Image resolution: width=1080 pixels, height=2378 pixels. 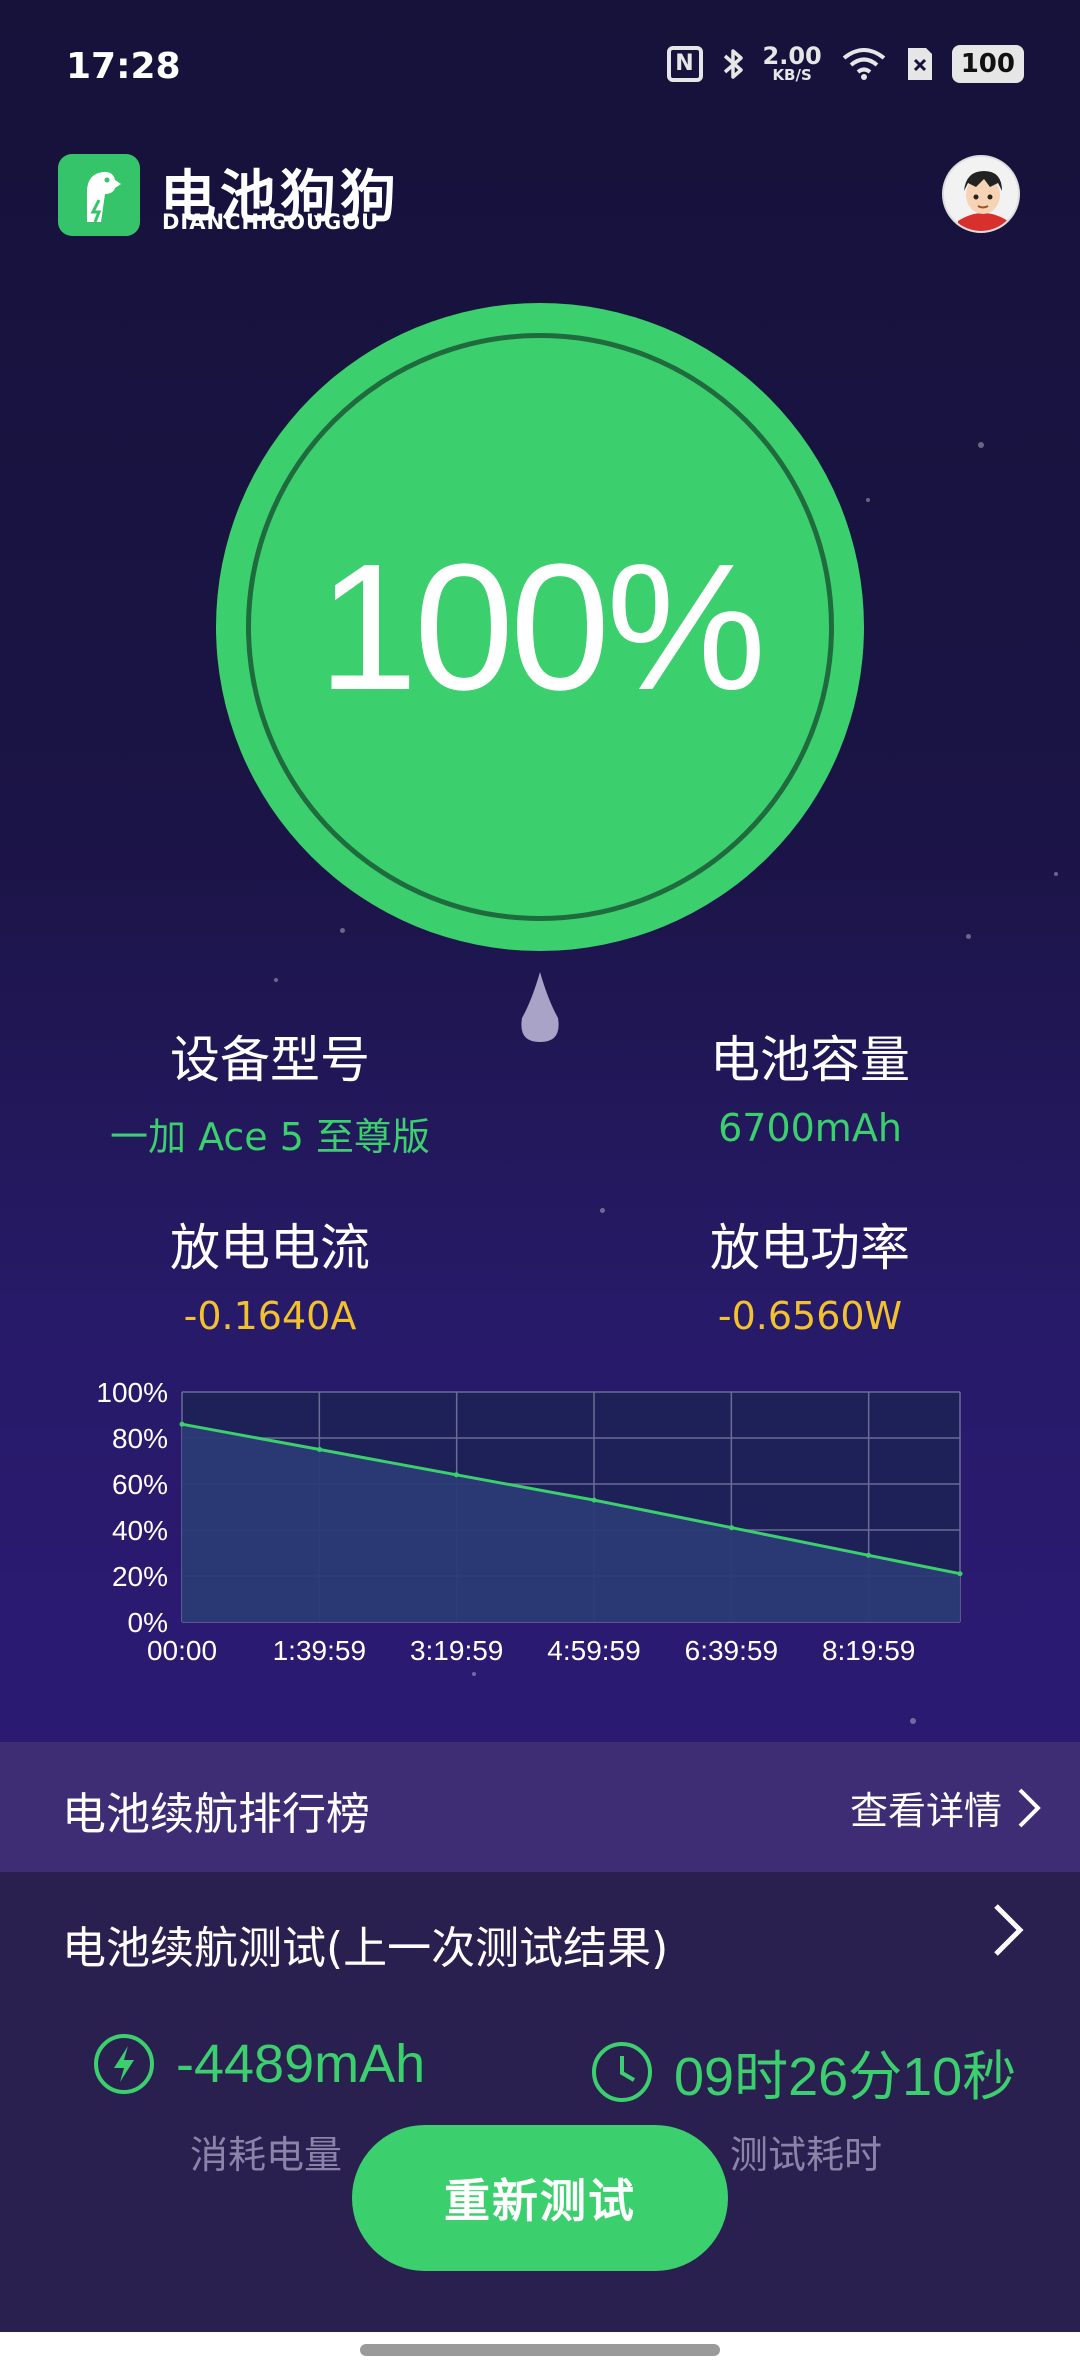 What do you see at coordinates (140, 1576) in the screenshot?
I see `chart-y-tick-label: 20%` at bounding box center [140, 1576].